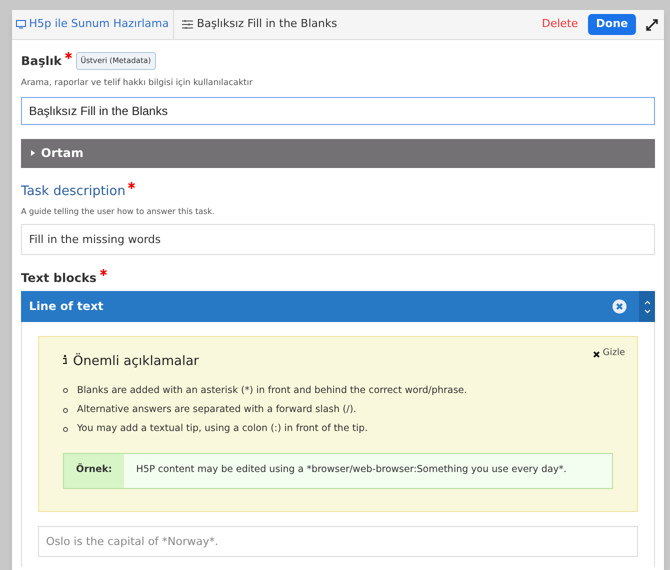  Describe the element at coordinates (338, 110) in the screenshot. I see `title-input: Başlıksız Fill in the Blanks` at that location.